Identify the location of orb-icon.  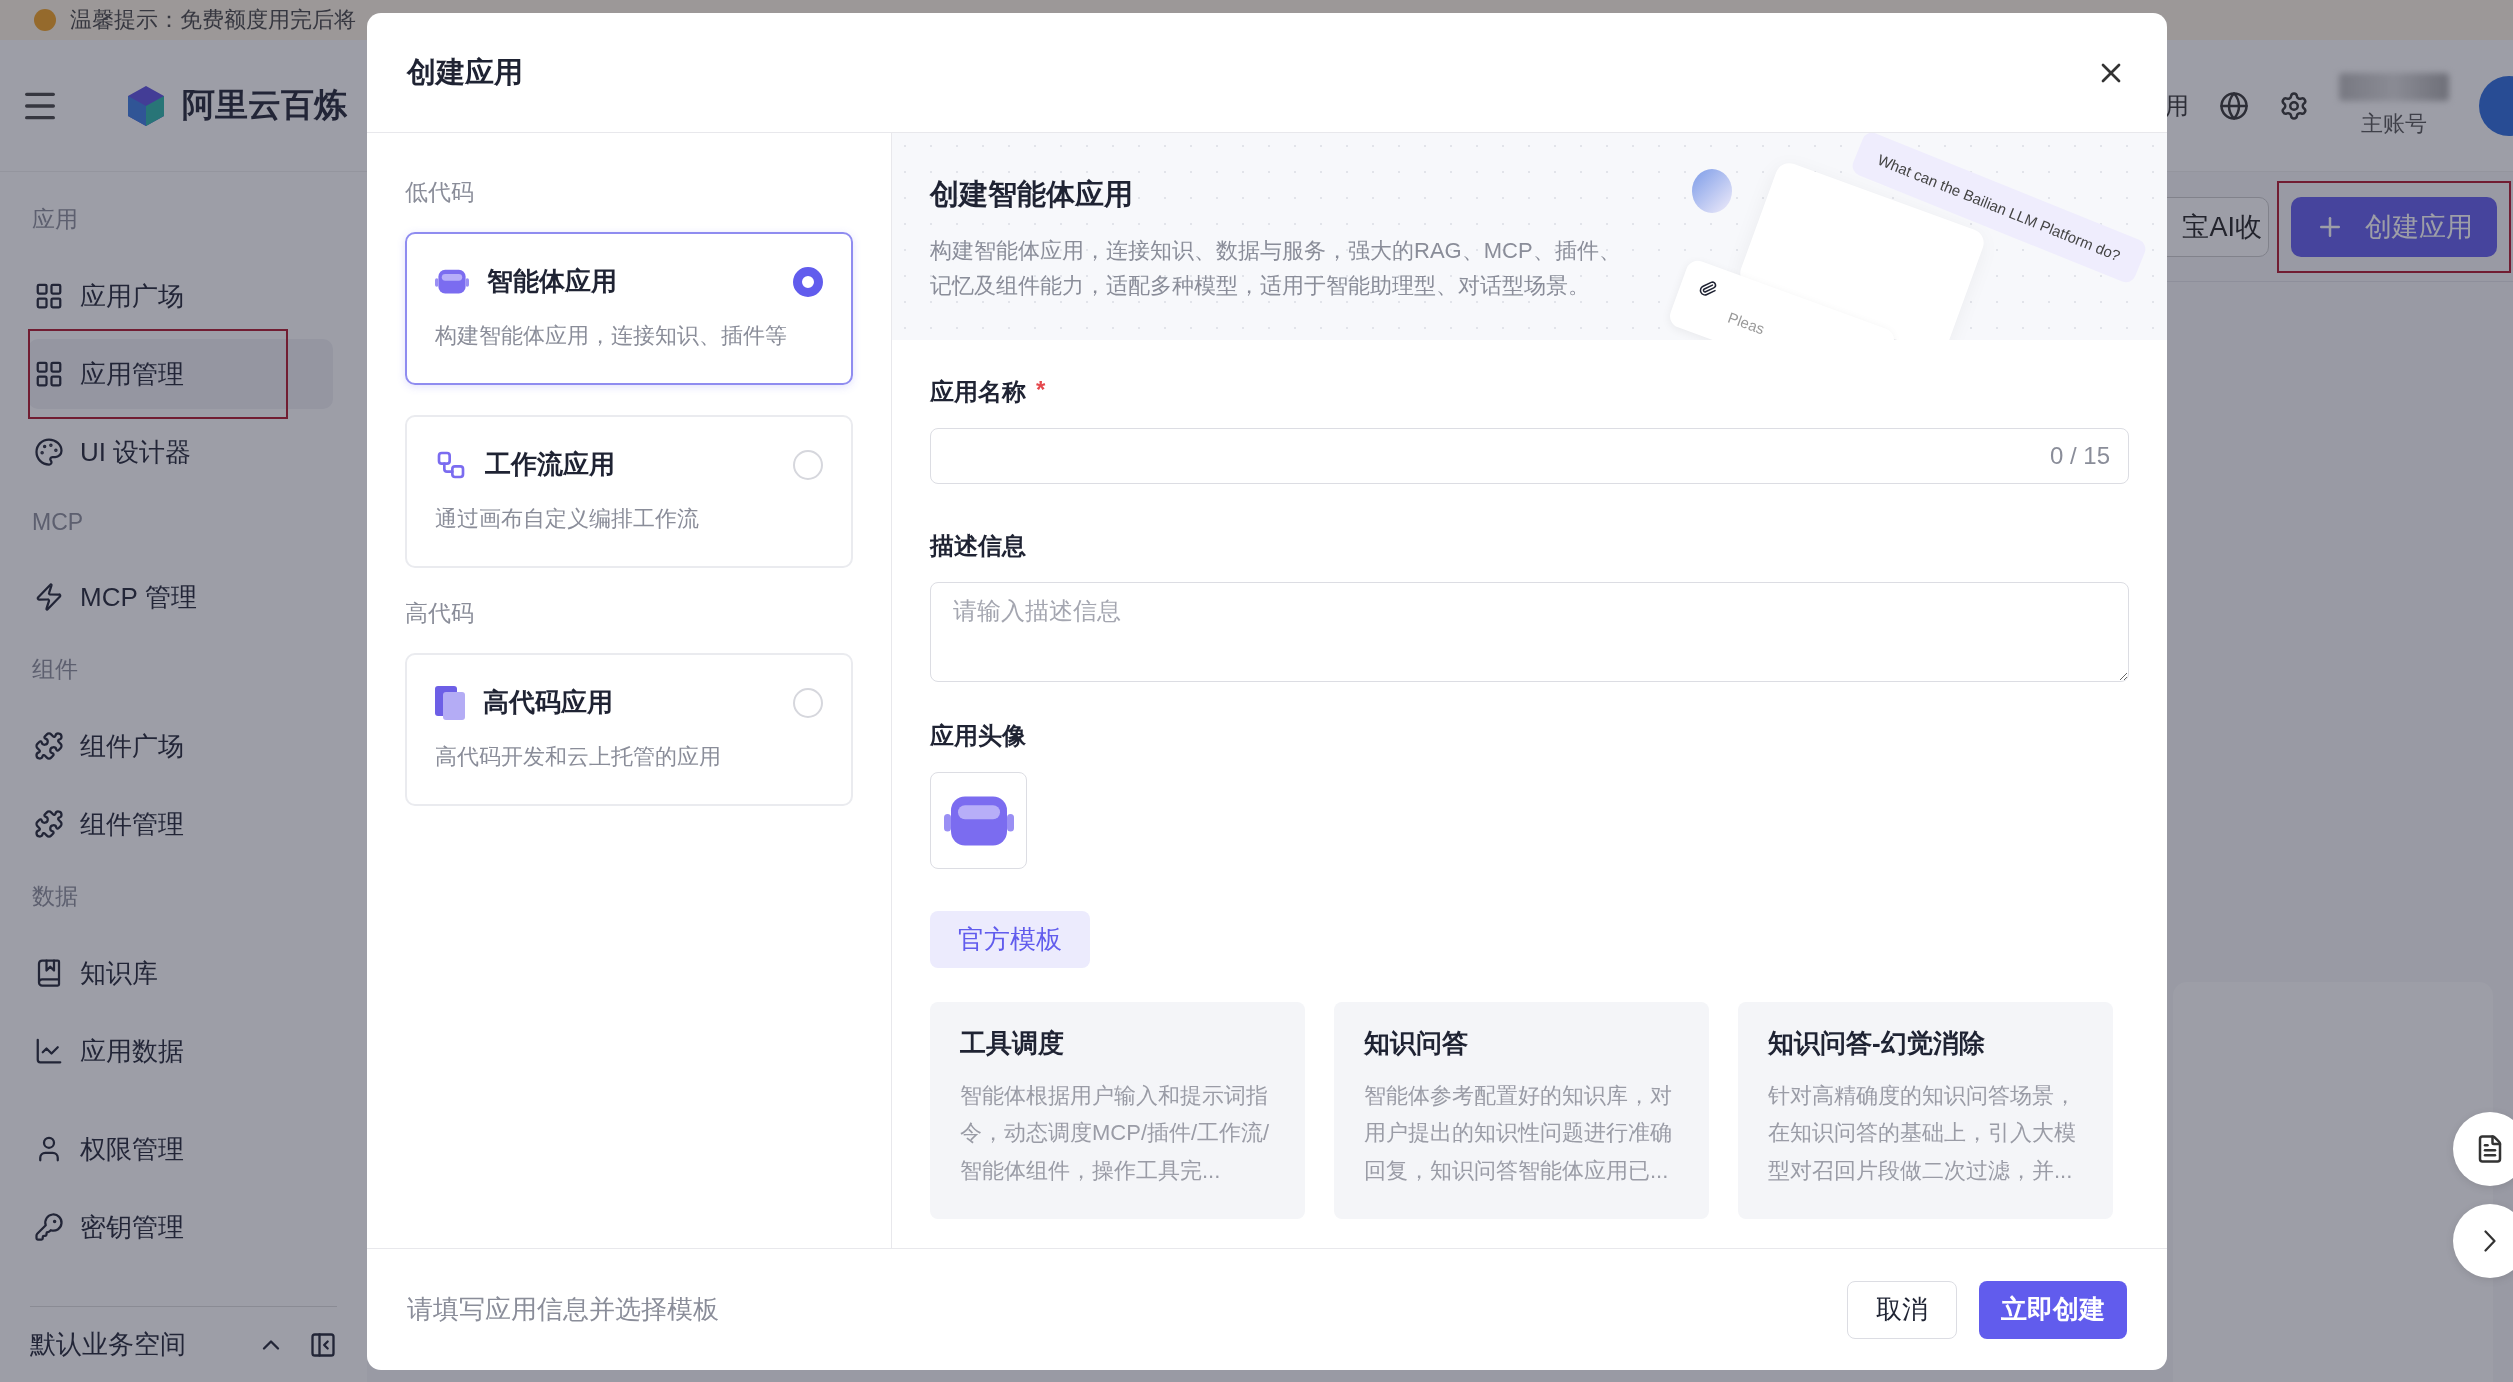
(1712, 191).